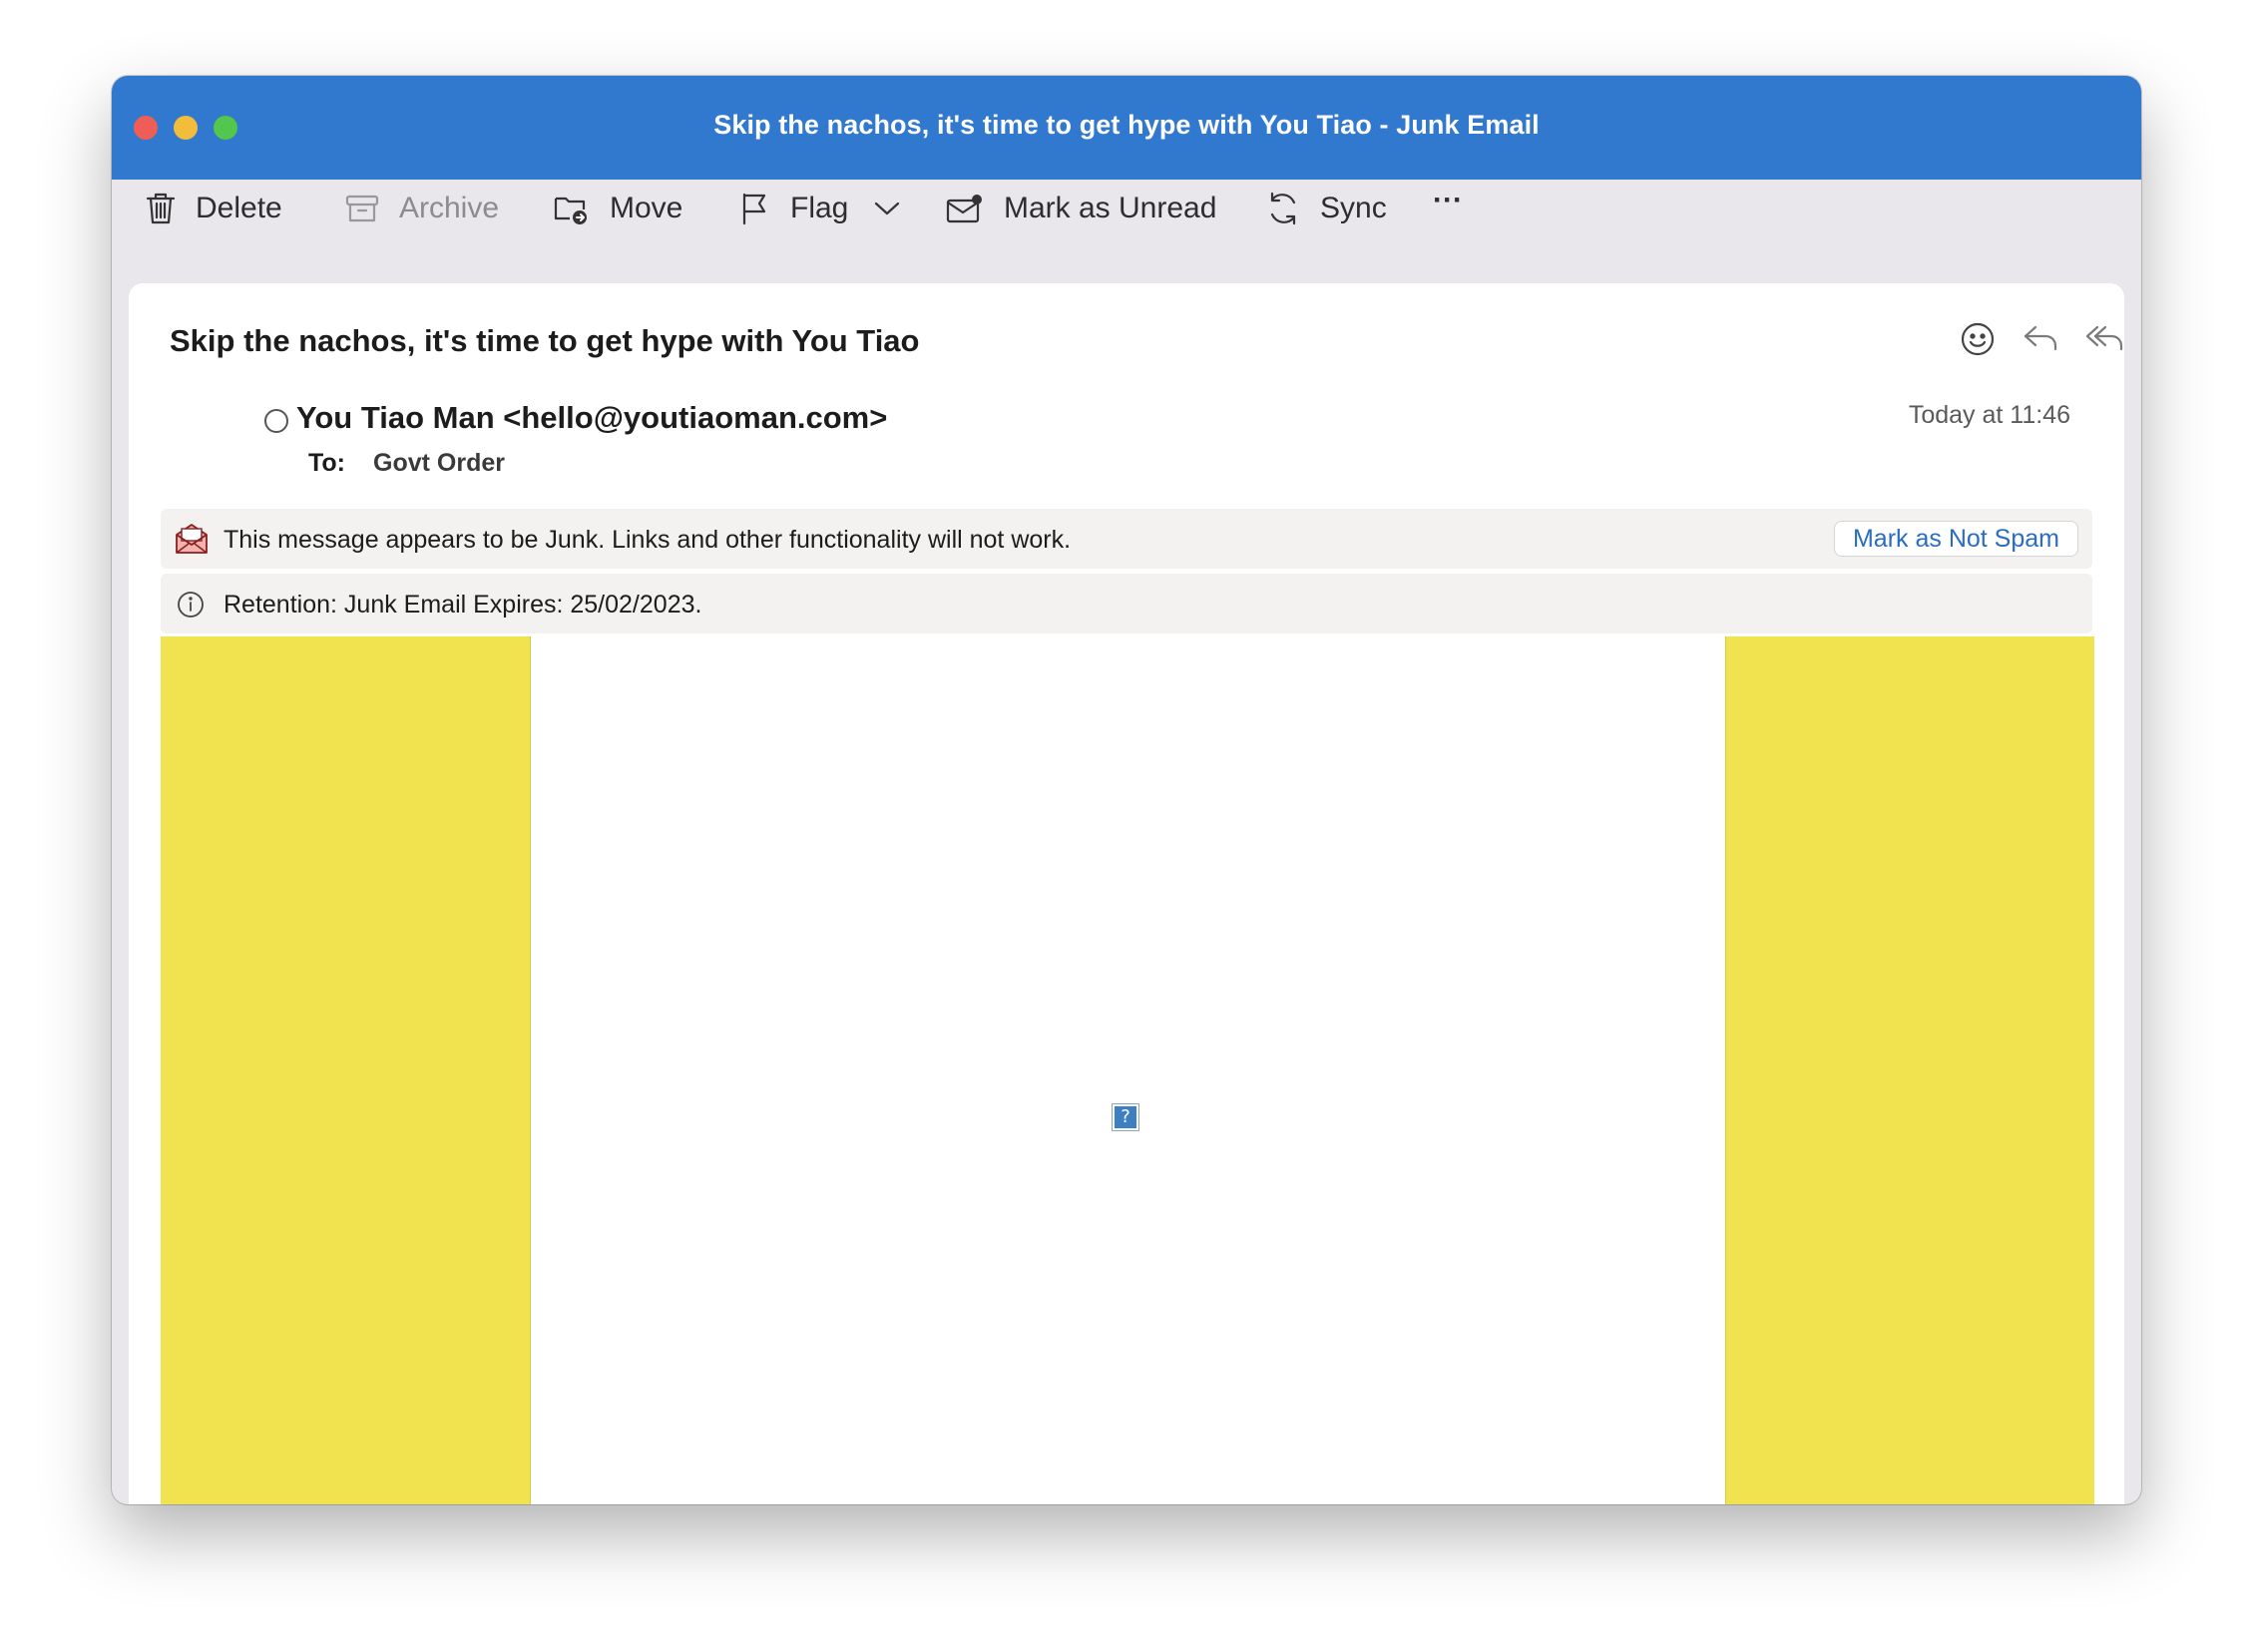 Image resolution: width=2253 pixels, height=1652 pixels. I want to click on move-button: Move, so click(618, 208).